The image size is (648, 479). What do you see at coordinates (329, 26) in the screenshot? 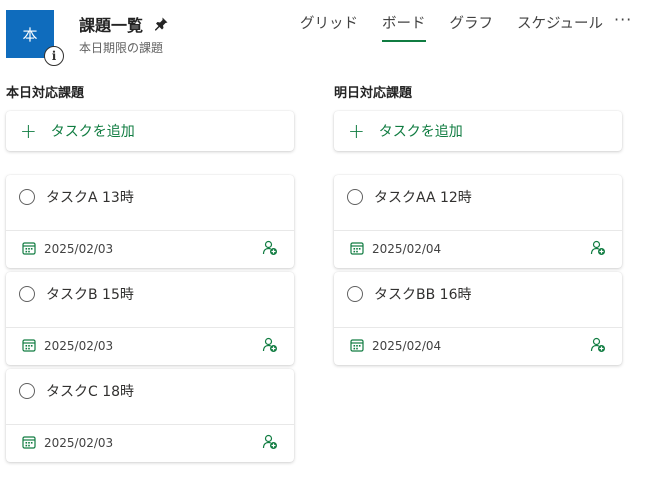
I see `tab-grid: グリッド` at bounding box center [329, 26].